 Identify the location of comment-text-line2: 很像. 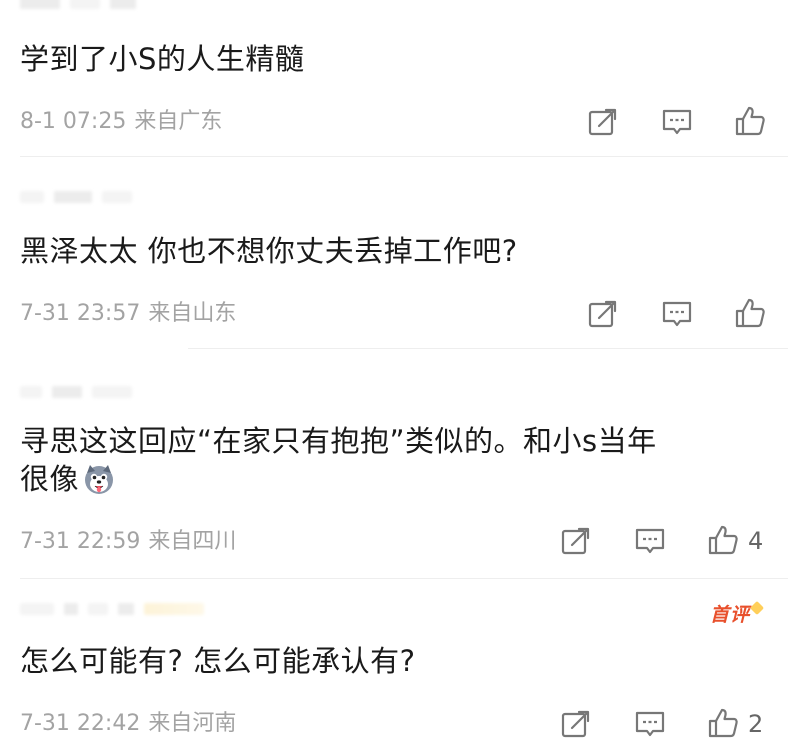
(50, 479).